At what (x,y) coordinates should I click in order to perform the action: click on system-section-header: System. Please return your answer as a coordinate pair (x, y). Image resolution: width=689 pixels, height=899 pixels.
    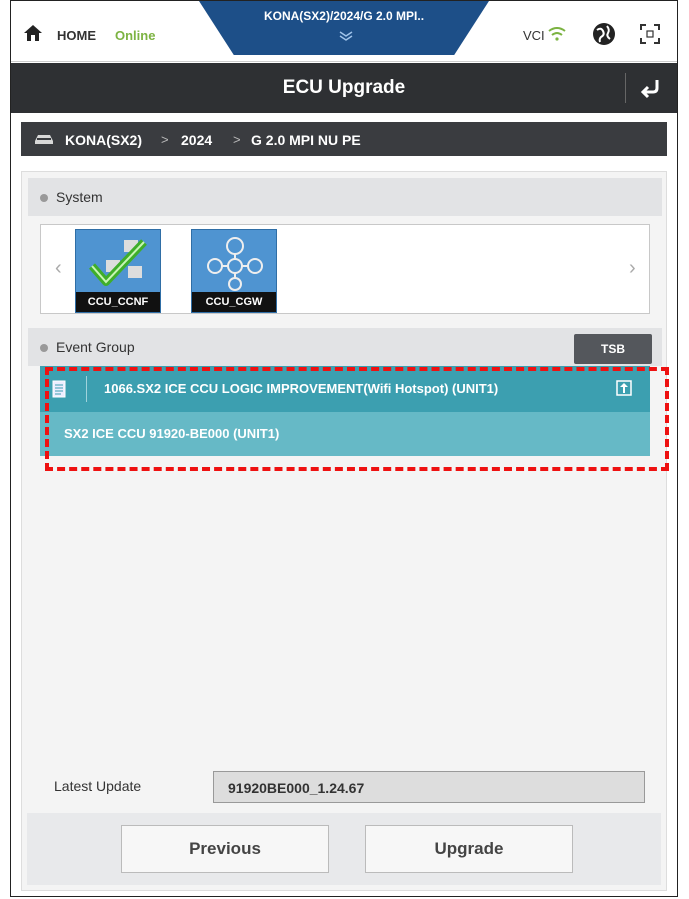
    Looking at the image, I should click on (345, 197).